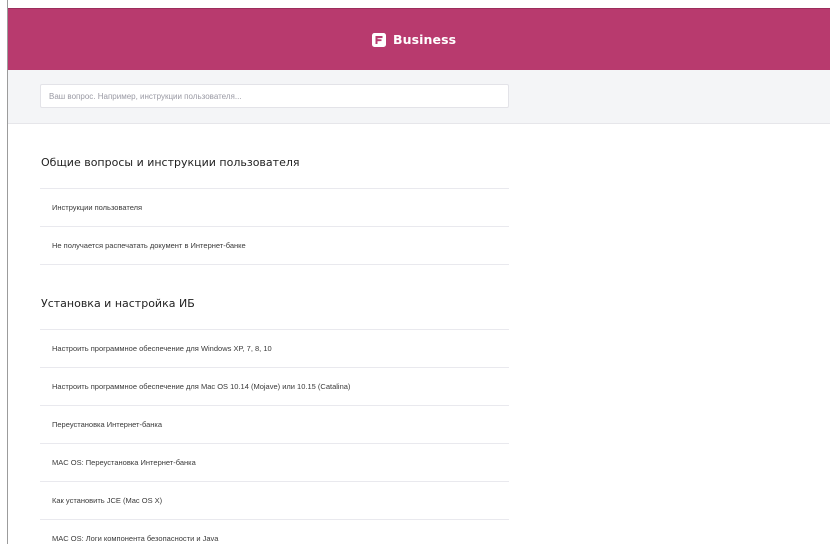  I want to click on bank-logo-icon, so click(379, 39).